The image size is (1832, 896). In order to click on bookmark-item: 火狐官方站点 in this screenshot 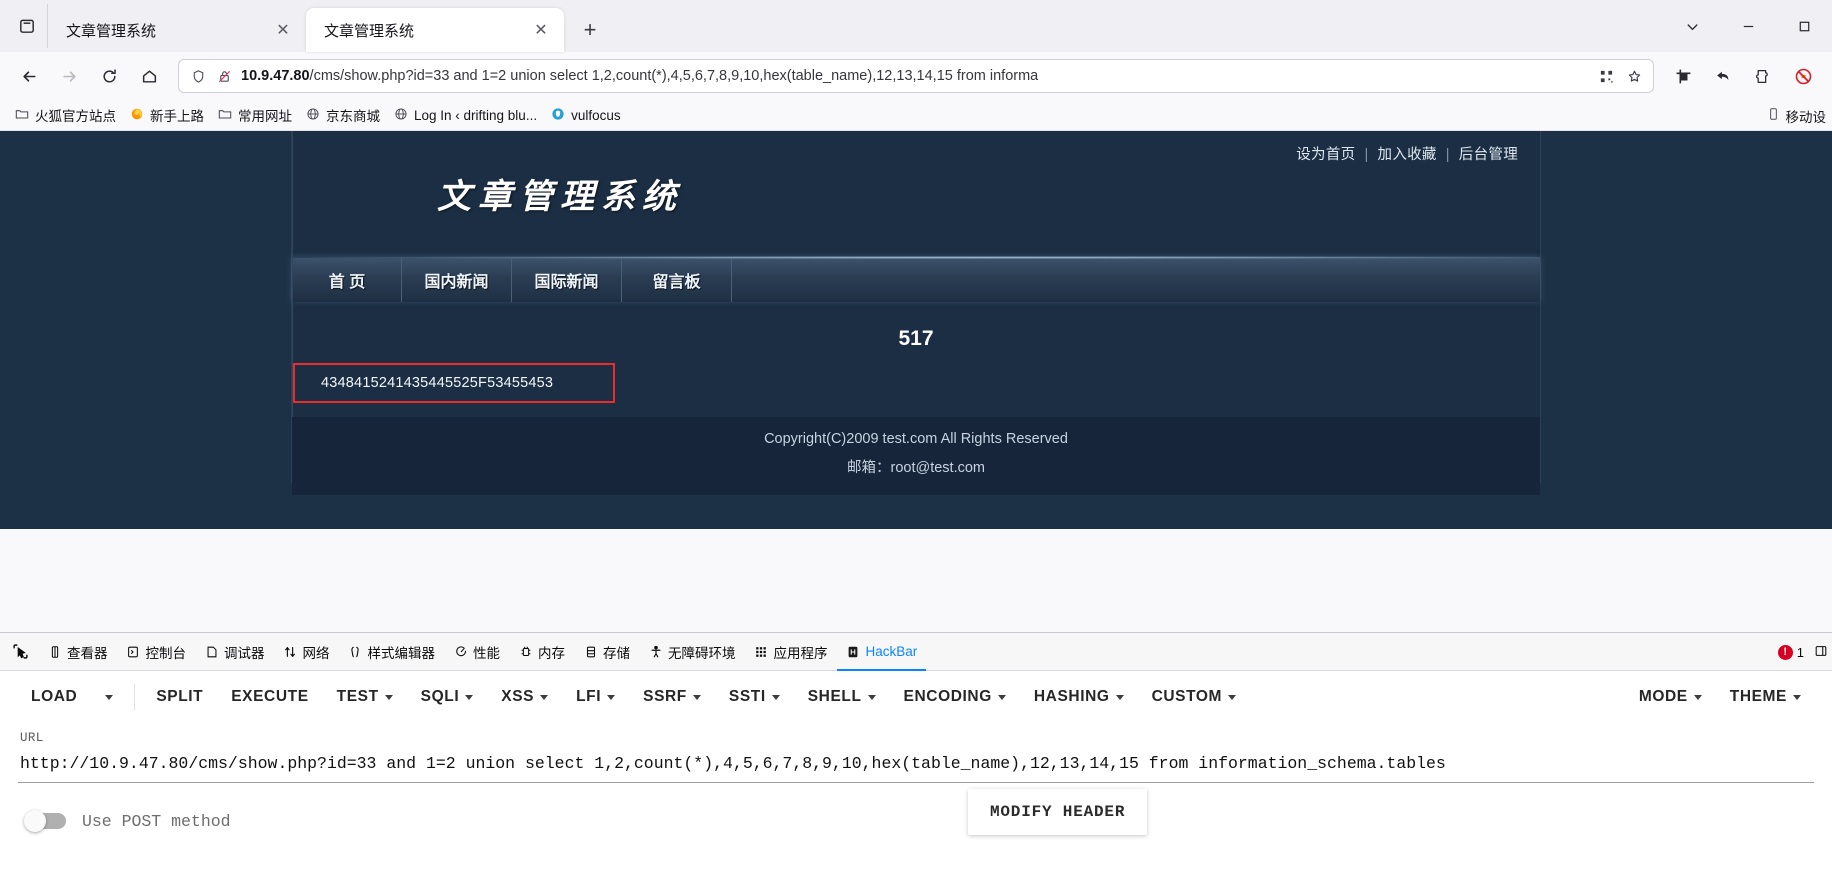, I will do `click(65, 115)`.